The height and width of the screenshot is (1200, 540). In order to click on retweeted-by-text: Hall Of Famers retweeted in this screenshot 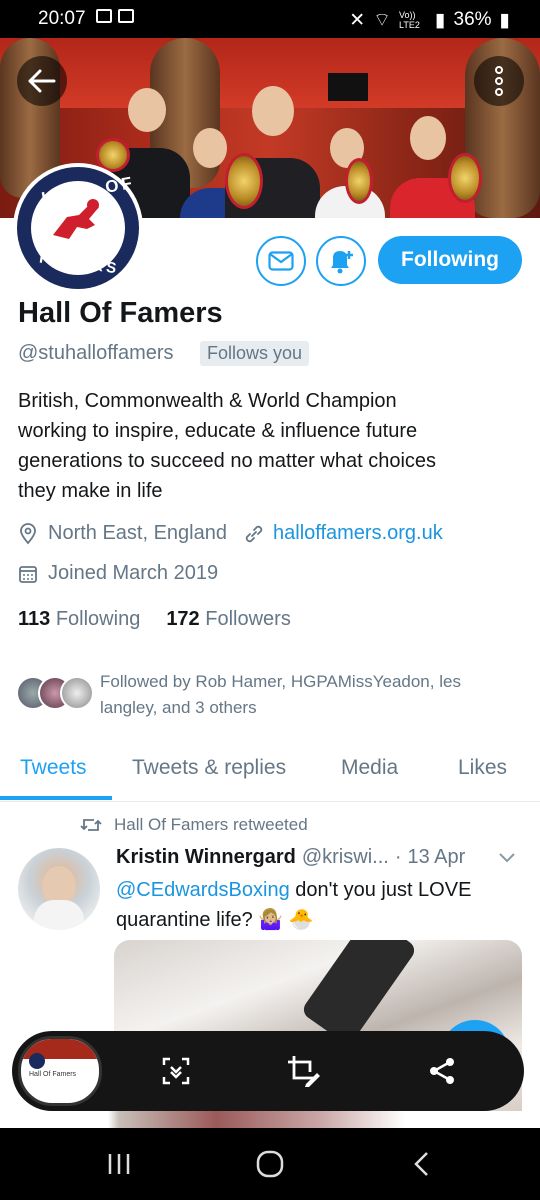, I will do `click(211, 824)`.